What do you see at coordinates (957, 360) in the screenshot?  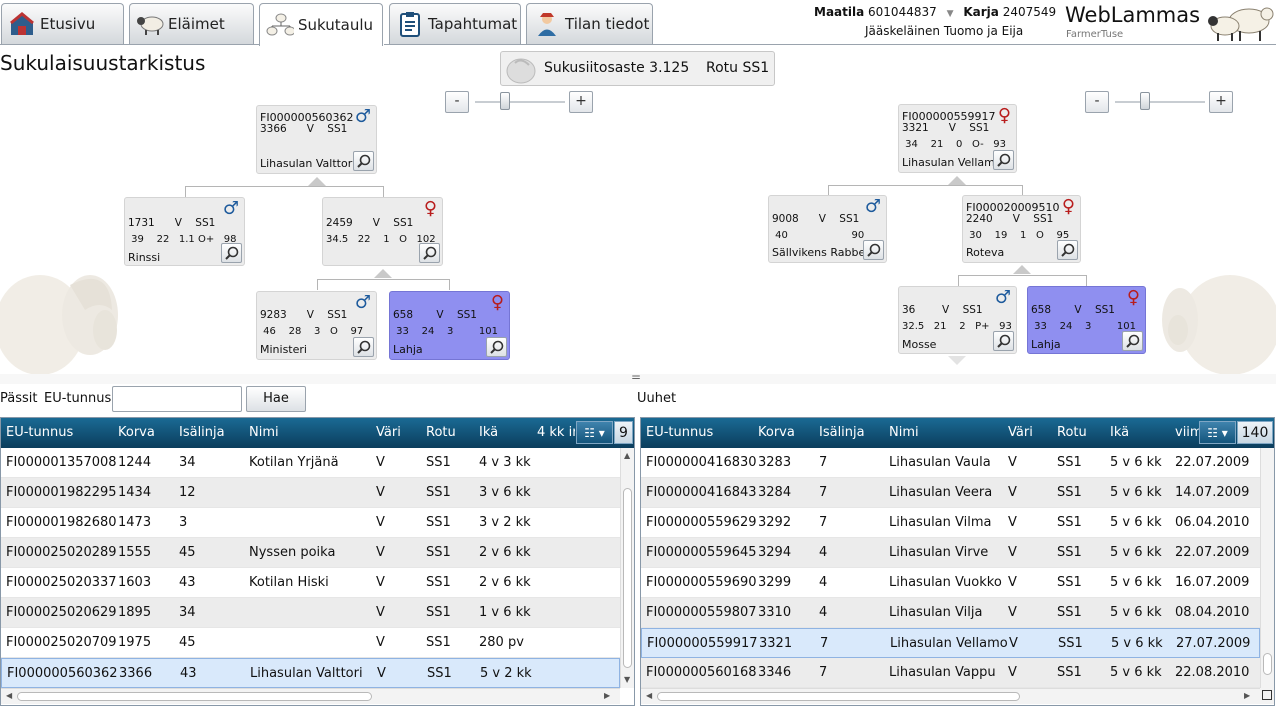 I see `collapse-arrow-icon` at bounding box center [957, 360].